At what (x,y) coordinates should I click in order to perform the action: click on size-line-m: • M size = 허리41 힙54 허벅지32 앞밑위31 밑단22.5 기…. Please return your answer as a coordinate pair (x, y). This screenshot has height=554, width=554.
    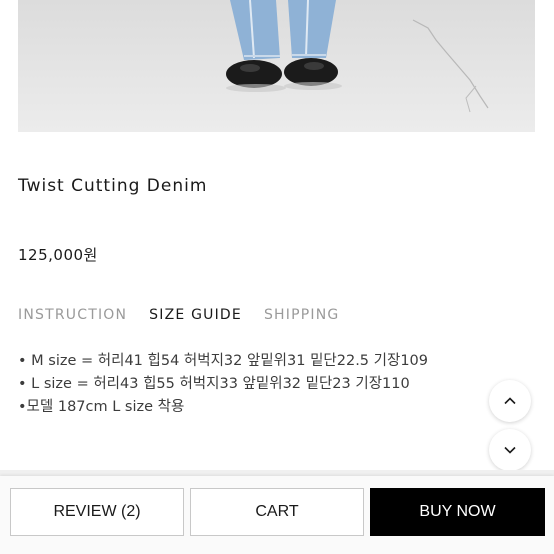
    Looking at the image, I should click on (223, 361).